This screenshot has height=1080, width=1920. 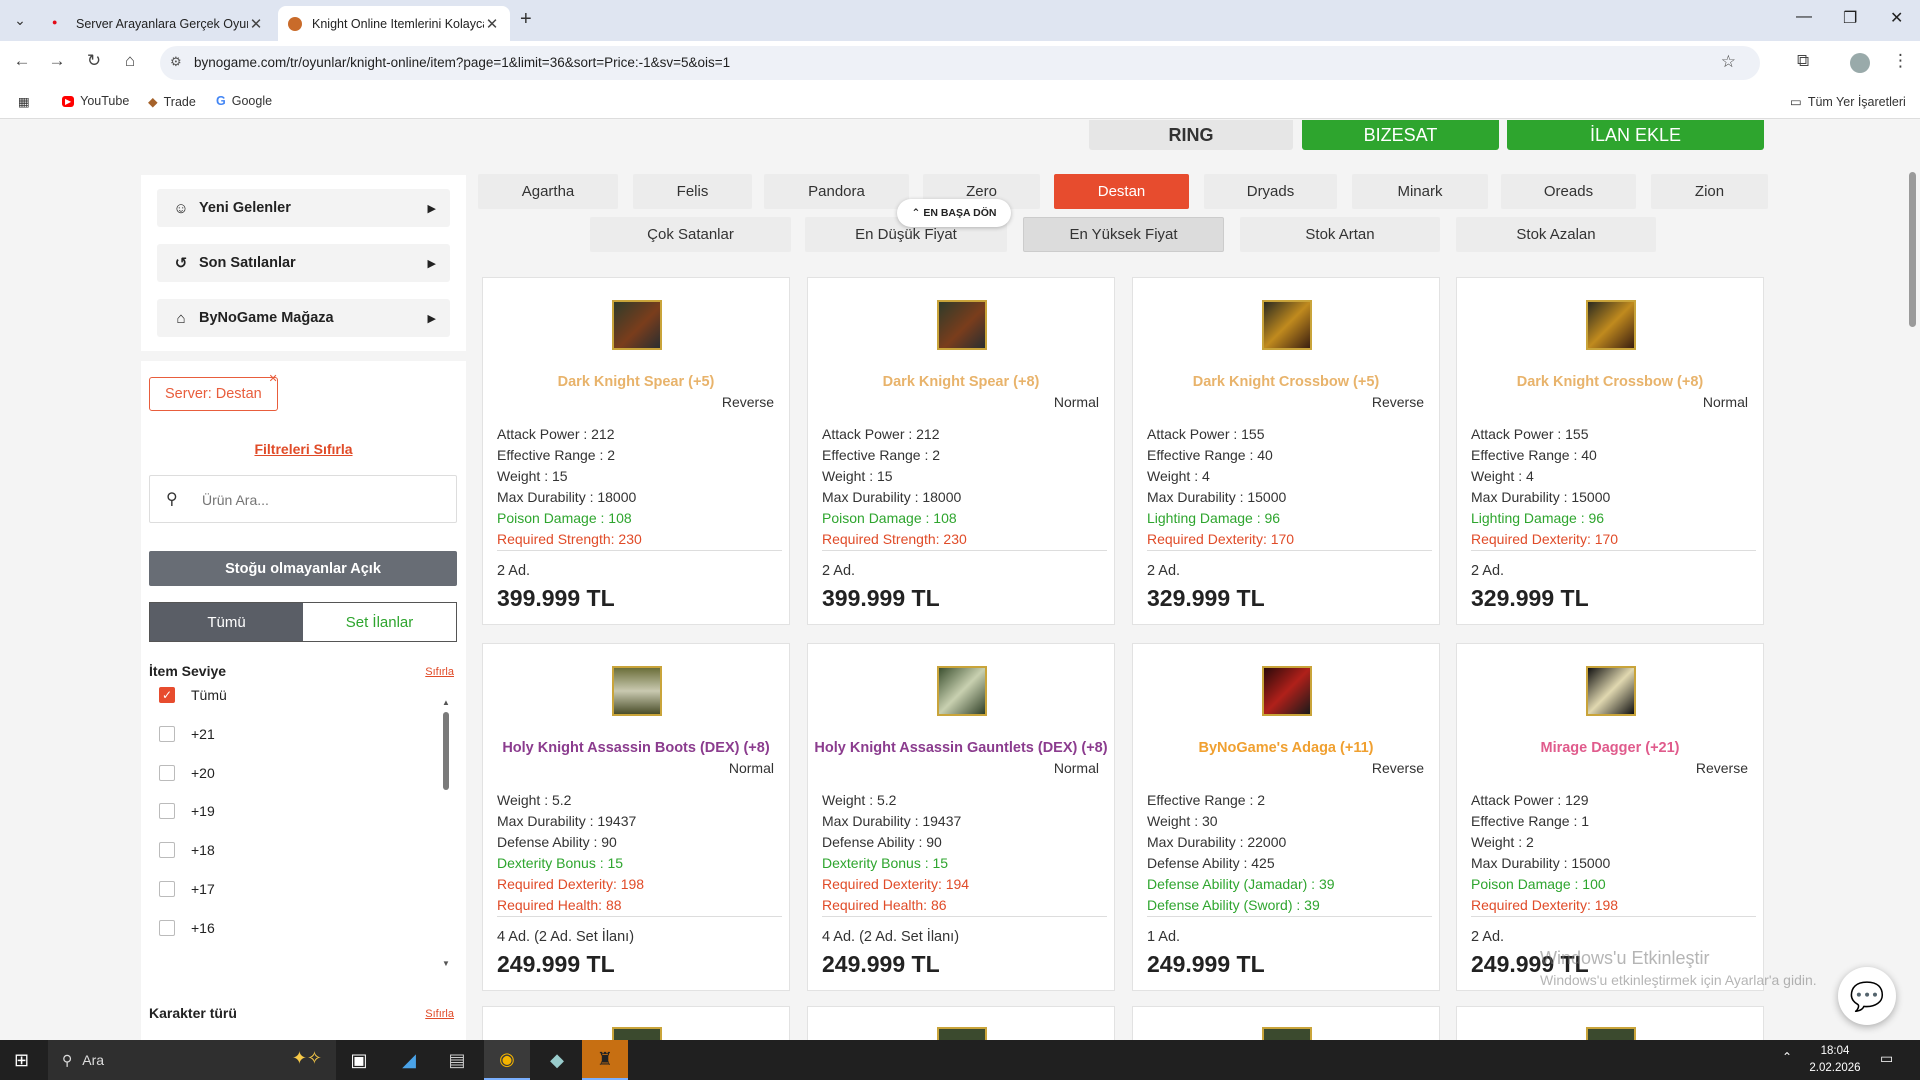 I want to click on bookmark-trade: ◆ Trade, so click(x=172, y=102).